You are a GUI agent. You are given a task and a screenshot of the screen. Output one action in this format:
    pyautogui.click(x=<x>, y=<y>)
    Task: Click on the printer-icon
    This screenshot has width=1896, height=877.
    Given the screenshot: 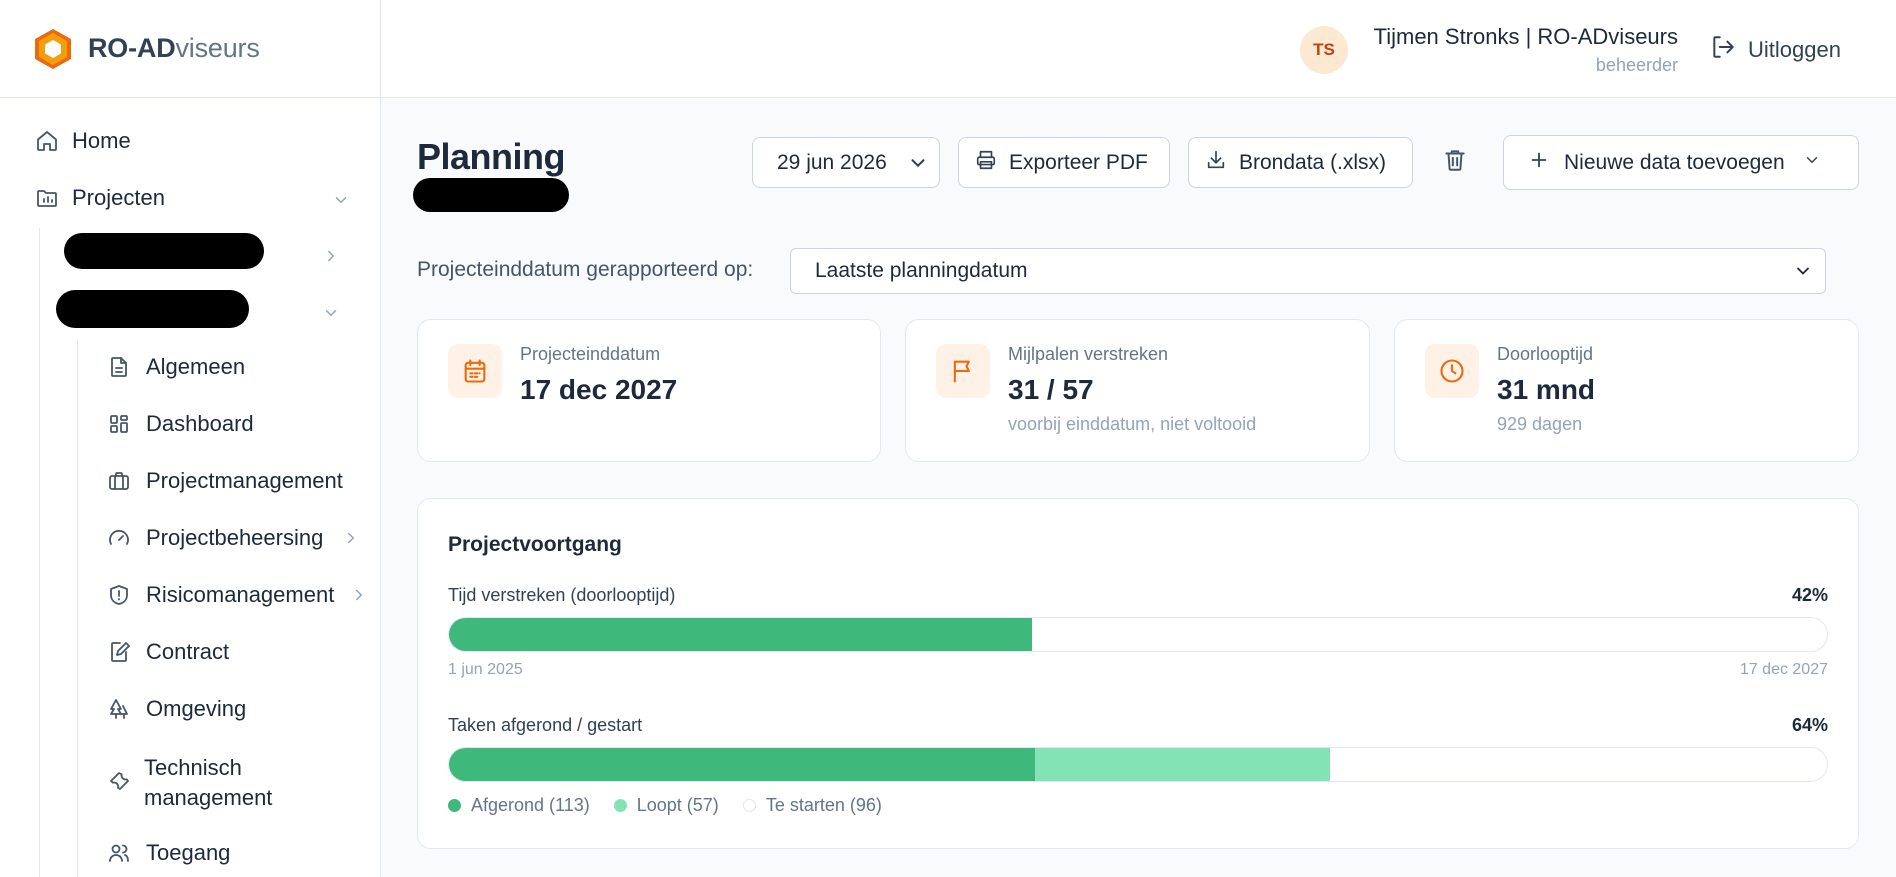 What is the action you would take?
    pyautogui.click(x=986, y=163)
    